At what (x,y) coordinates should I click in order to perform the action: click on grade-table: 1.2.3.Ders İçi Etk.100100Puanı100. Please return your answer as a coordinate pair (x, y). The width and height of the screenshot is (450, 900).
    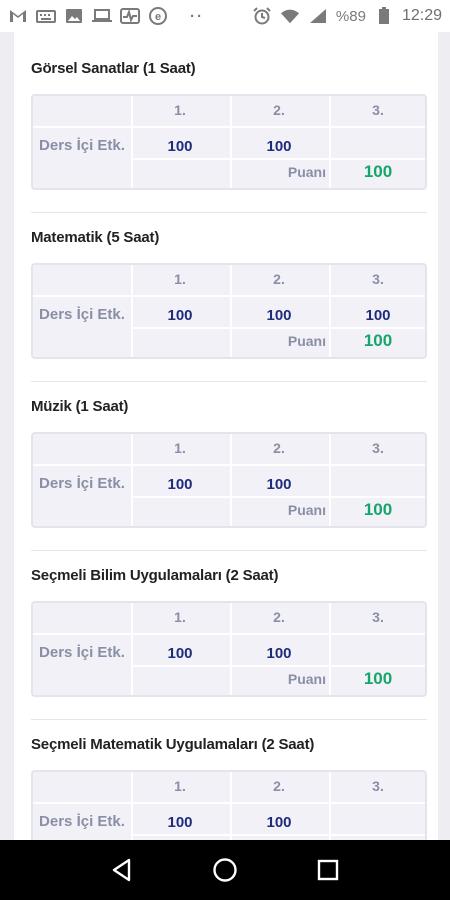
    Looking at the image, I should click on (229, 805).